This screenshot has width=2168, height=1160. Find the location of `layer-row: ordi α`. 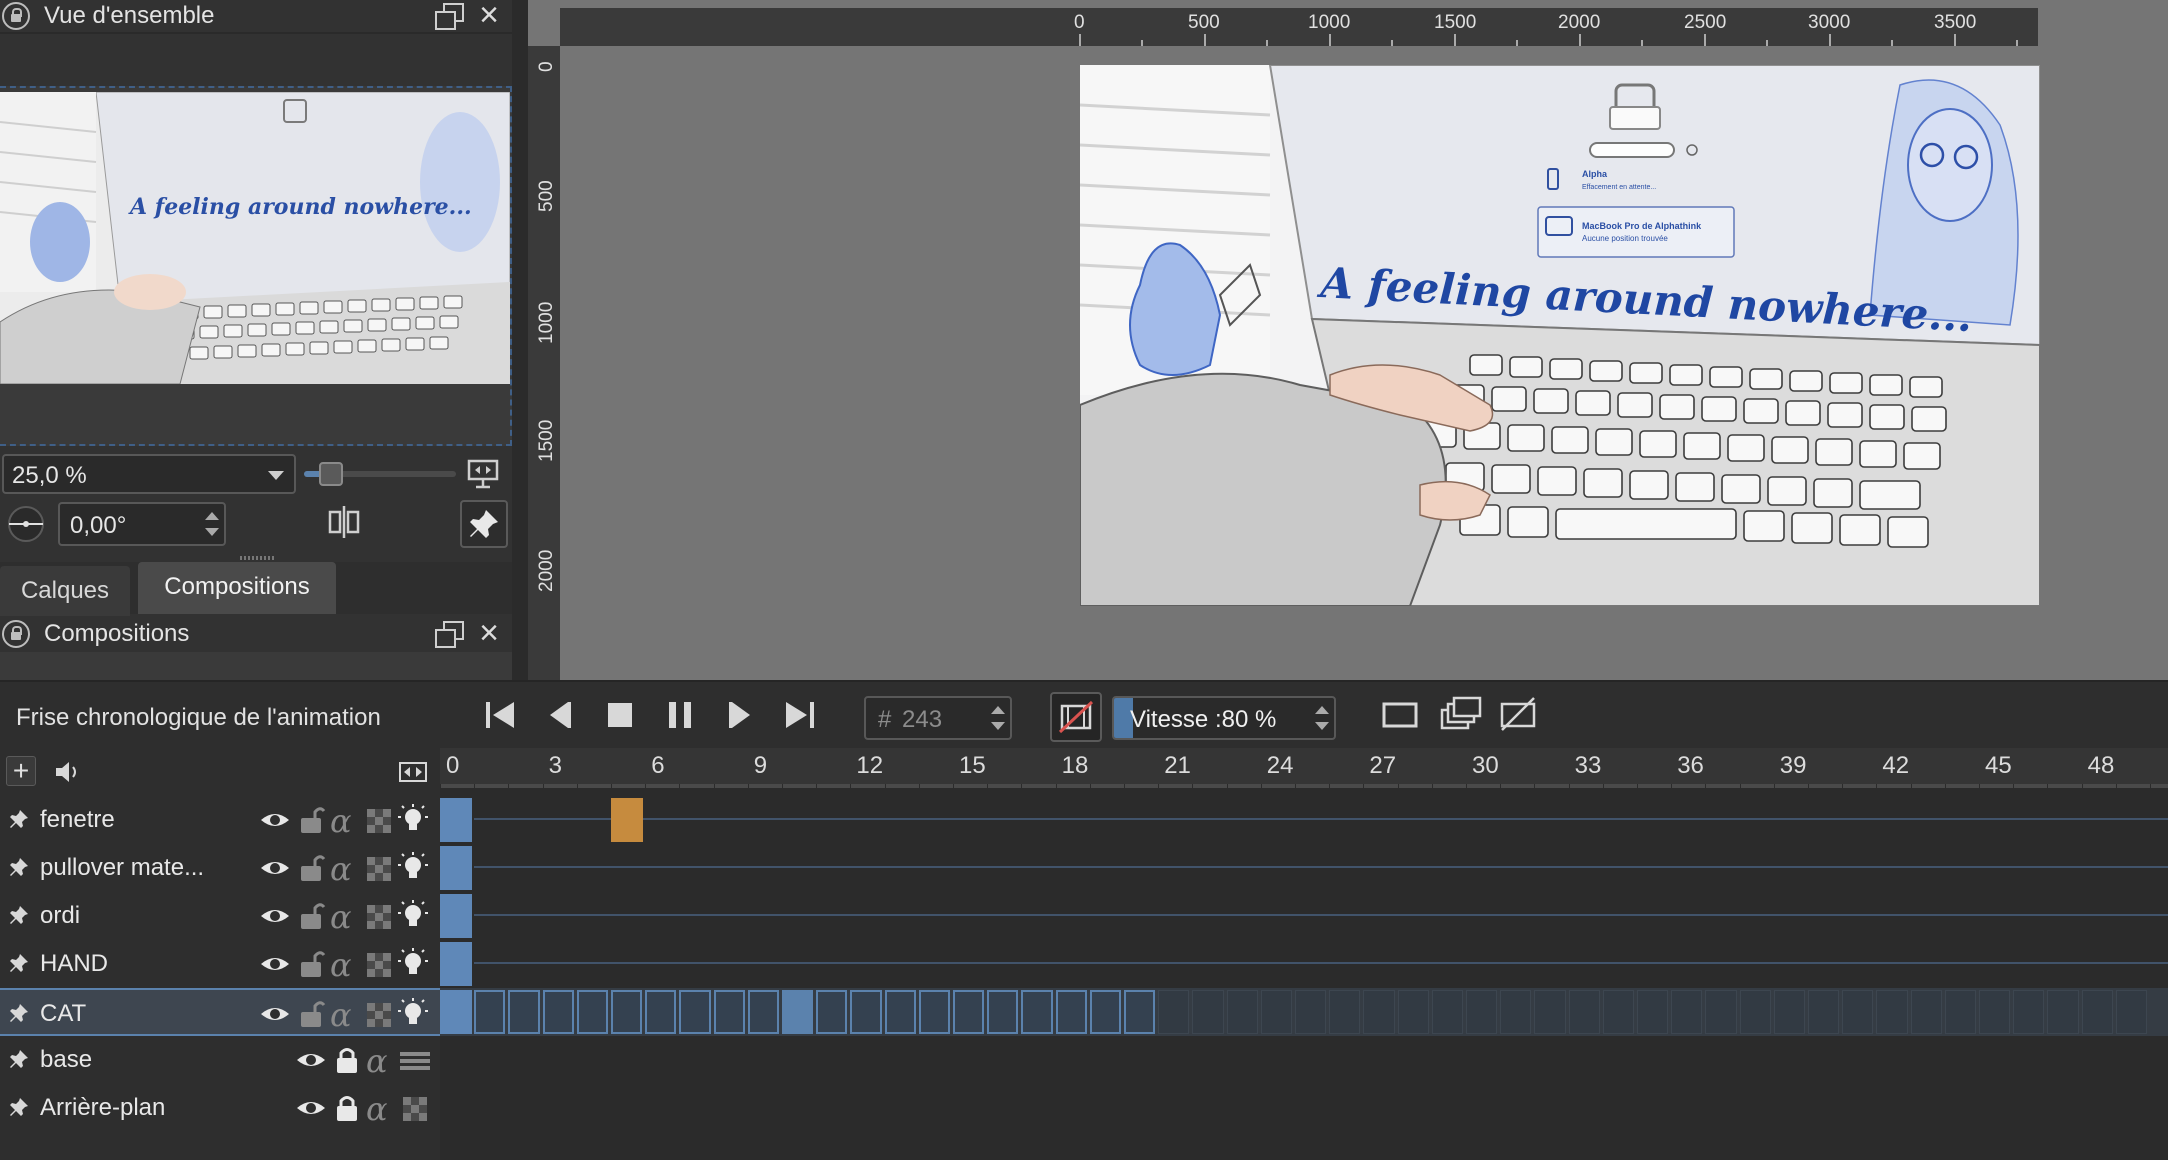

layer-row: ordi α is located at coordinates (220, 916).